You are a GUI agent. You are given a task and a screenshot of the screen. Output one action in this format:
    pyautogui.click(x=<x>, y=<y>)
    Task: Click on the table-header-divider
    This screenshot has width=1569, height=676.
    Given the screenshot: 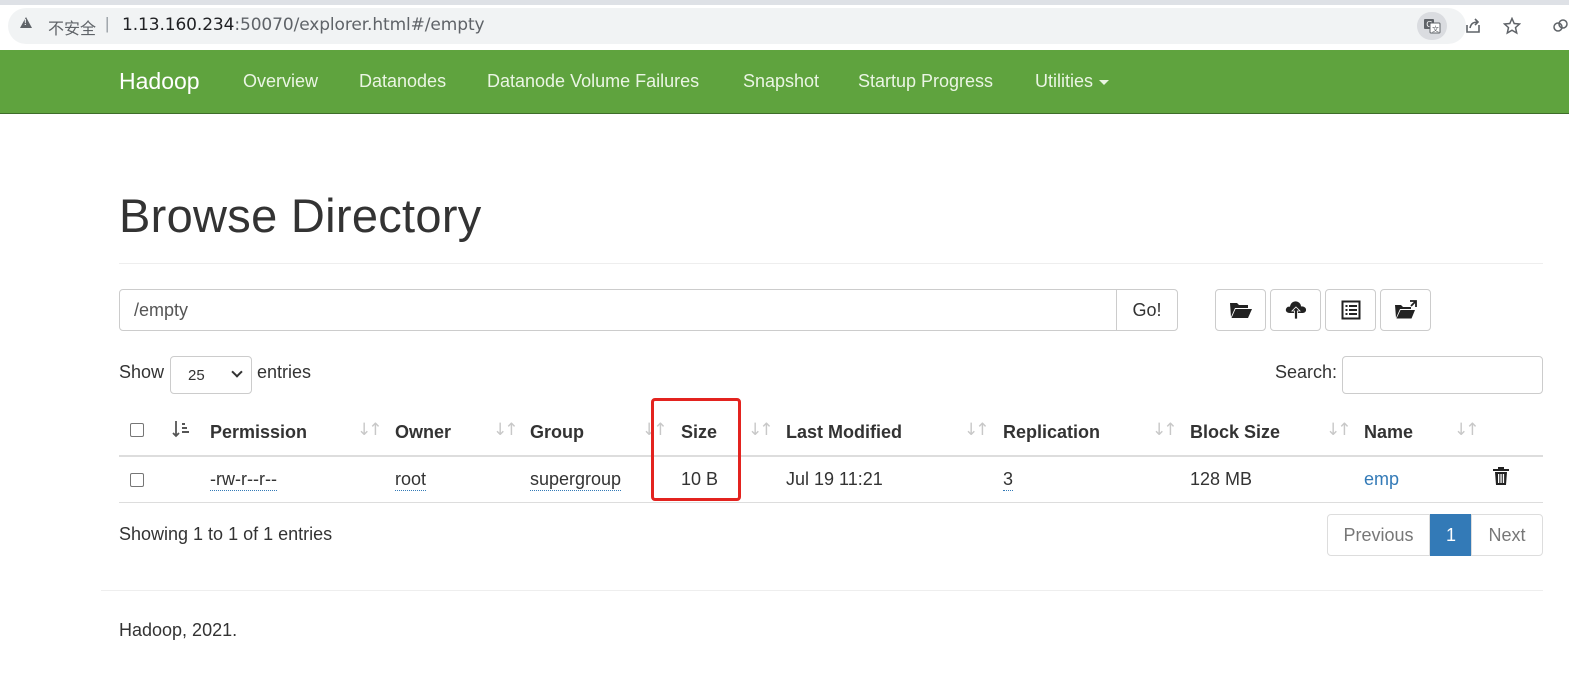 What is the action you would take?
    pyautogui.click(x=831, y=456)
    